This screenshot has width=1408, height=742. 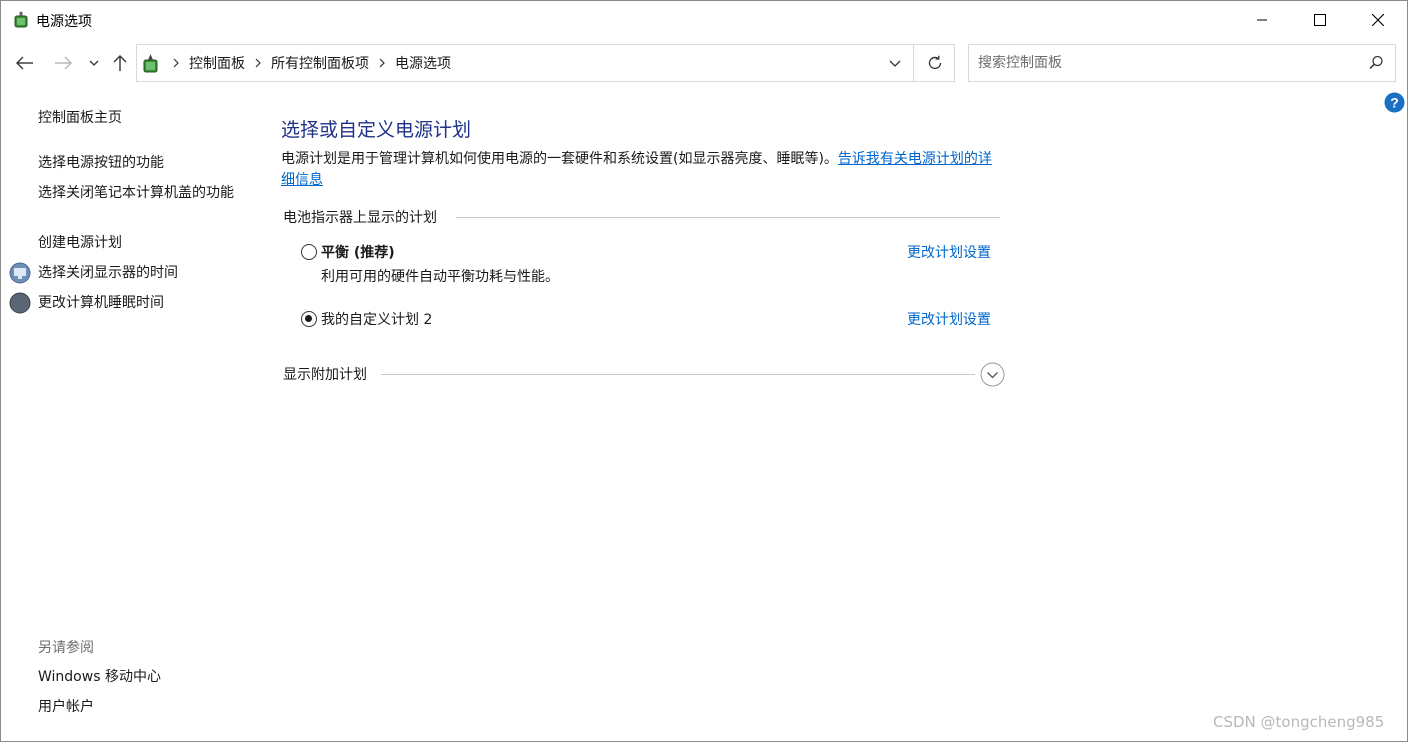 I want to click on forward-button, so click(x=63, y=63).